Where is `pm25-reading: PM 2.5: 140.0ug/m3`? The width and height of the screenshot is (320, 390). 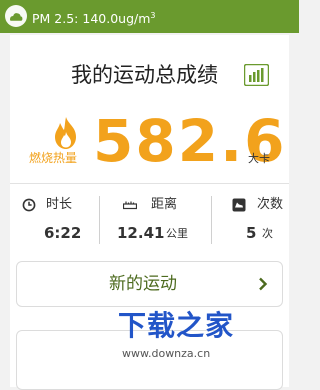
pm25-reading: PM 2.5: 140.0ug/m3 is located at coordinates (93, 17).